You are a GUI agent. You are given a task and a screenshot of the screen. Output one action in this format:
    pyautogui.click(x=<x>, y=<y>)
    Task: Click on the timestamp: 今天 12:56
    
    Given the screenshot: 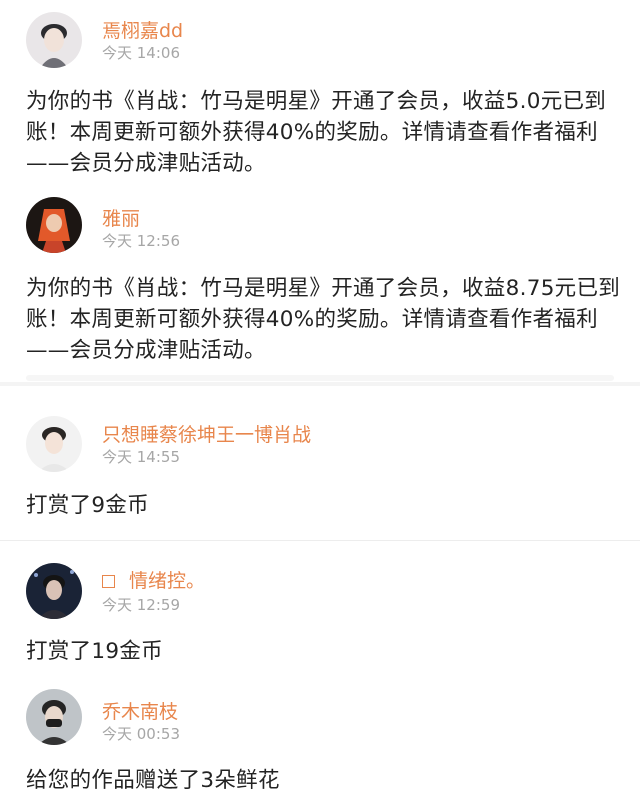 What is the action you would take?
    pyautogui.click(x=141, y=241)
    